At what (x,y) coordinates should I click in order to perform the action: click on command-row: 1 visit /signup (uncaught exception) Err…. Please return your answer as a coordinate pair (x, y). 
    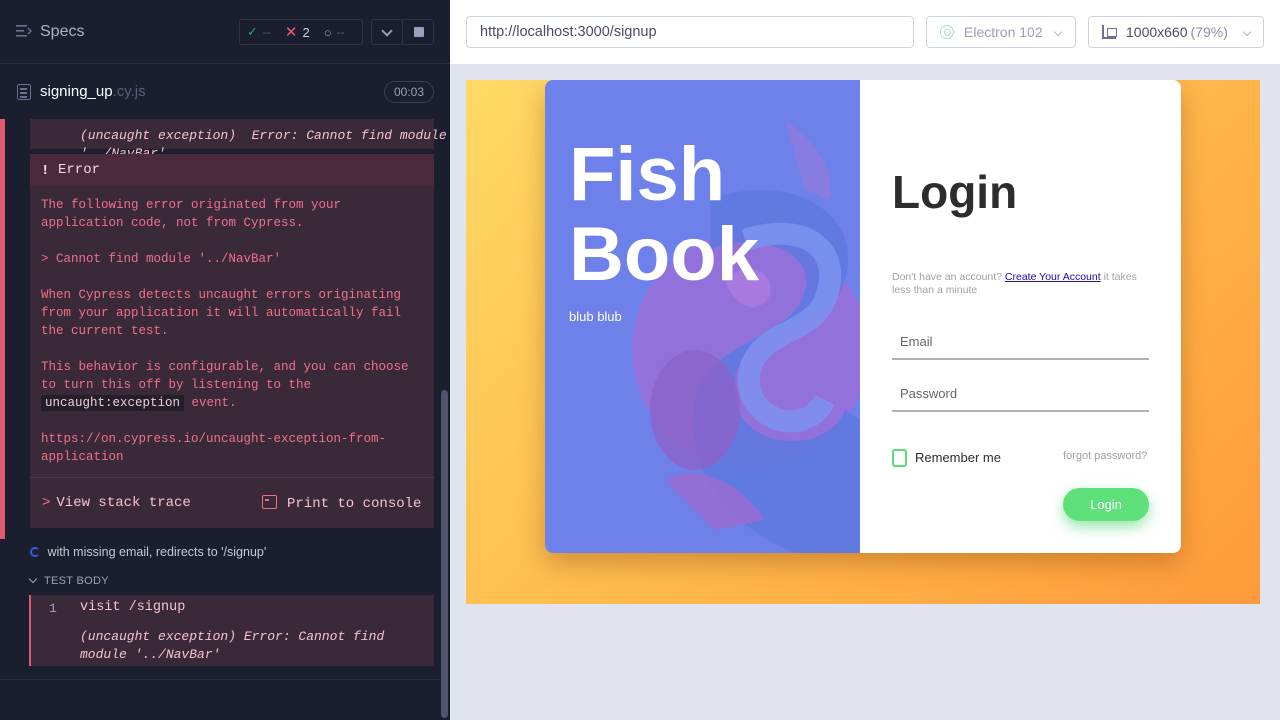
    Looking at the image, I should click on (231, 630).